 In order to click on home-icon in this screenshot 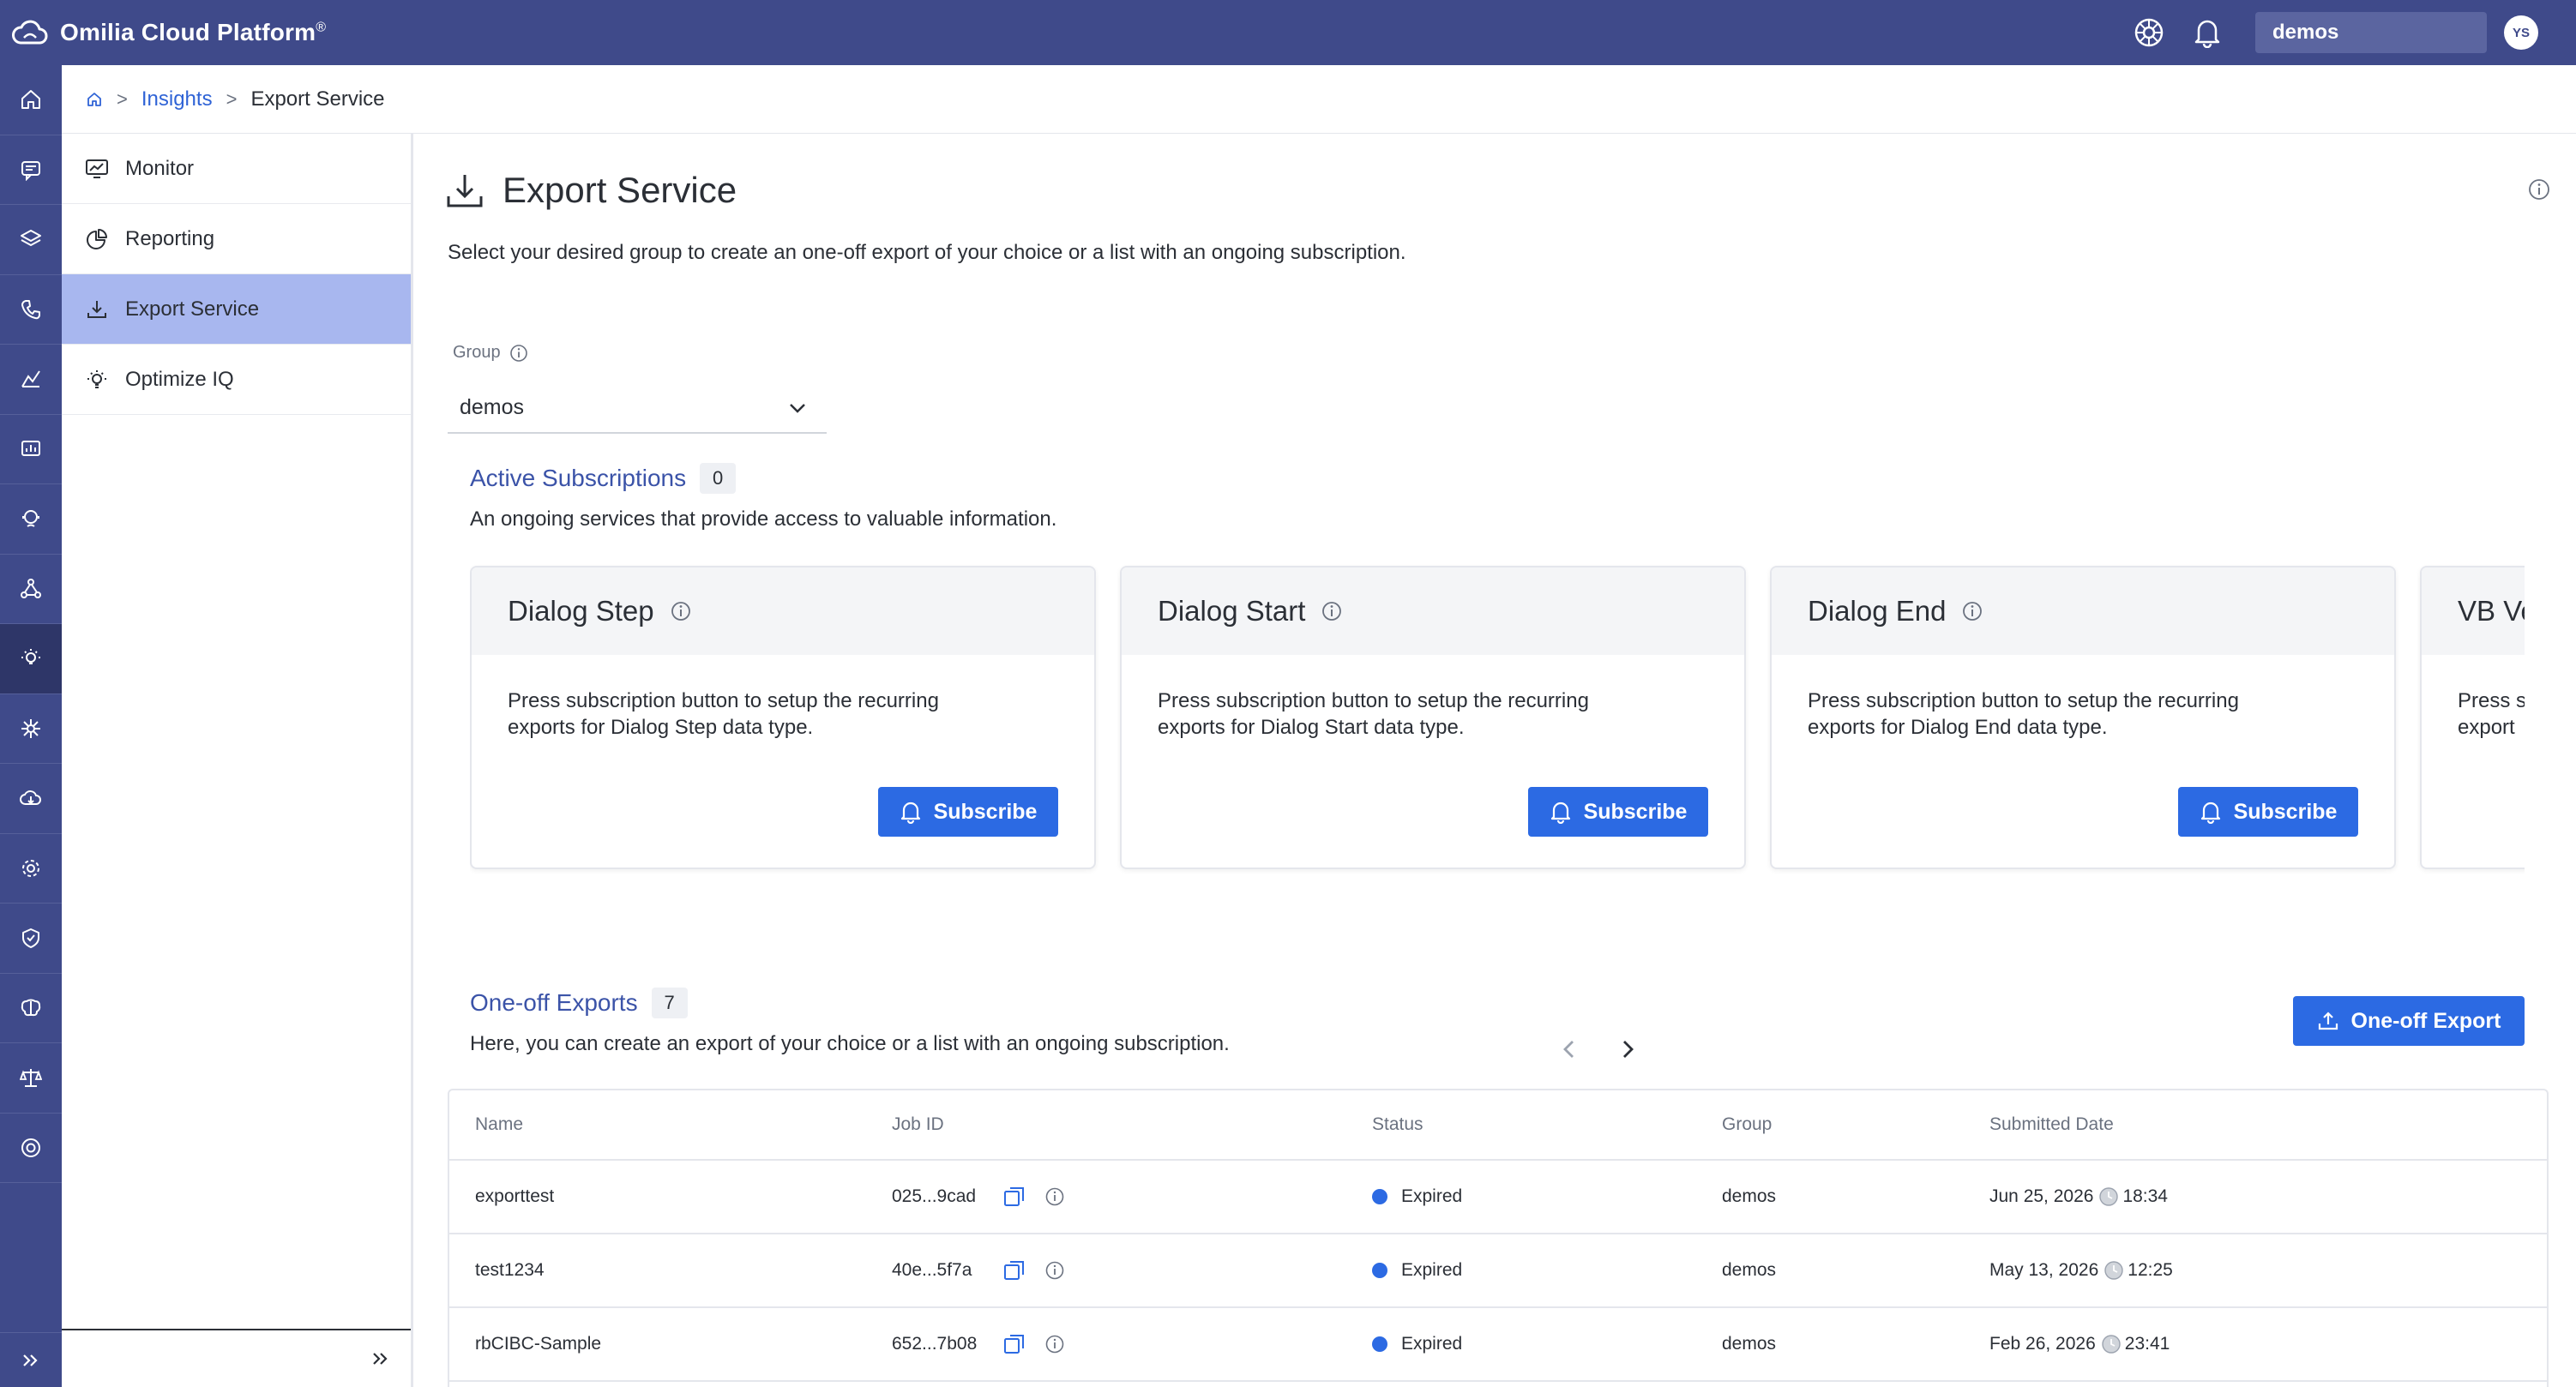, I will do `click(94, 99)`.